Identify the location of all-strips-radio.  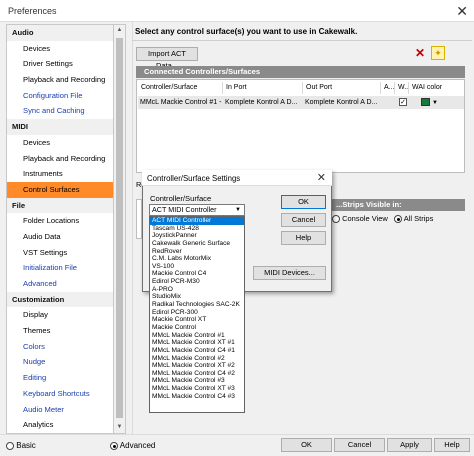
(398, 219).